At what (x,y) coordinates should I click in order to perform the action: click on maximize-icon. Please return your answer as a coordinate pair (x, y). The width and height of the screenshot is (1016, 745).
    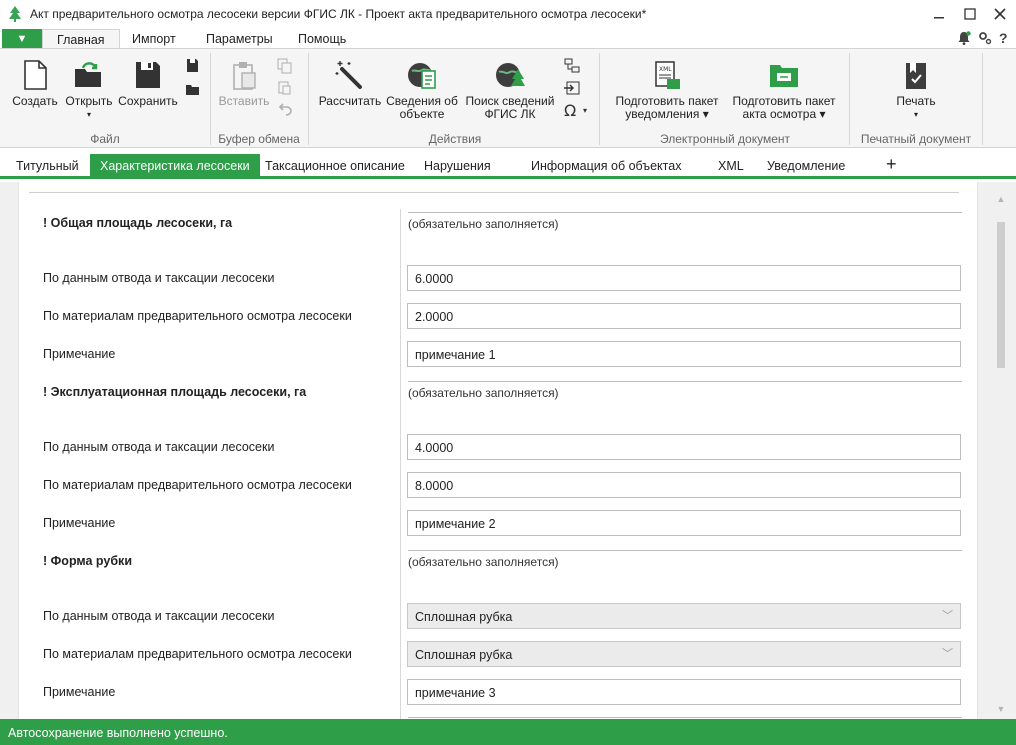
    Looking at the image, I should click on (970, 14).